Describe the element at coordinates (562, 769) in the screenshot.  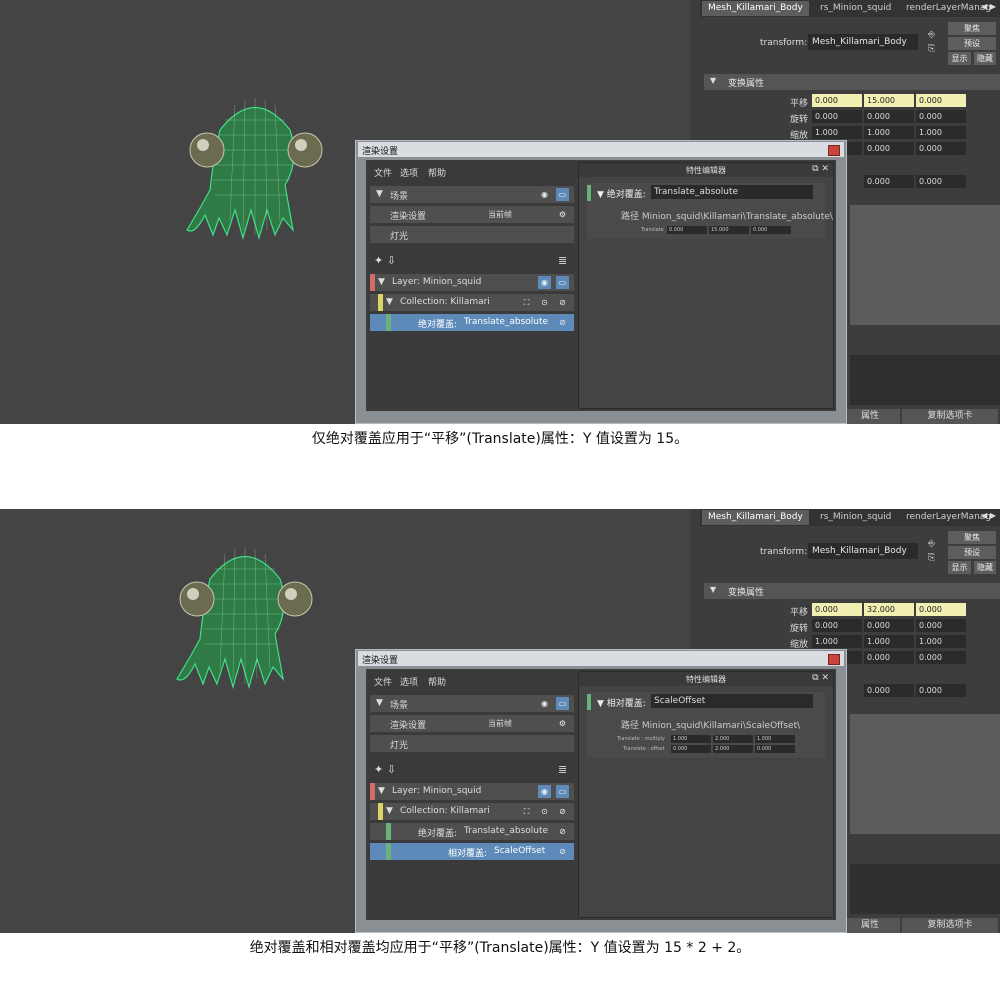
I see `batch-render-icon: ≣` at that location.